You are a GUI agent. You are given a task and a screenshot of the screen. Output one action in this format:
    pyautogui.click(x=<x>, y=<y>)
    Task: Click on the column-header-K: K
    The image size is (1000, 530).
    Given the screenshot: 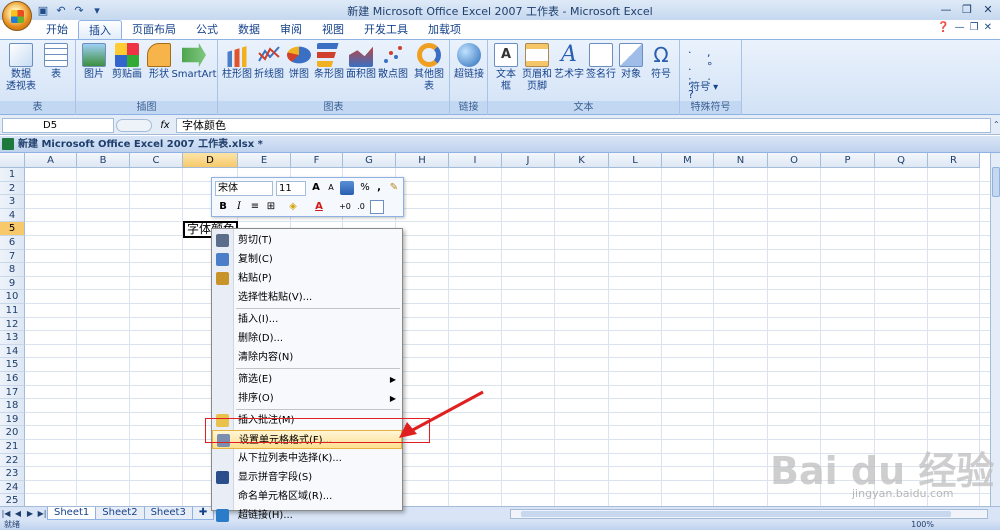 What is the action you would take?
    pyautogui.click(x=582, y=160)
    